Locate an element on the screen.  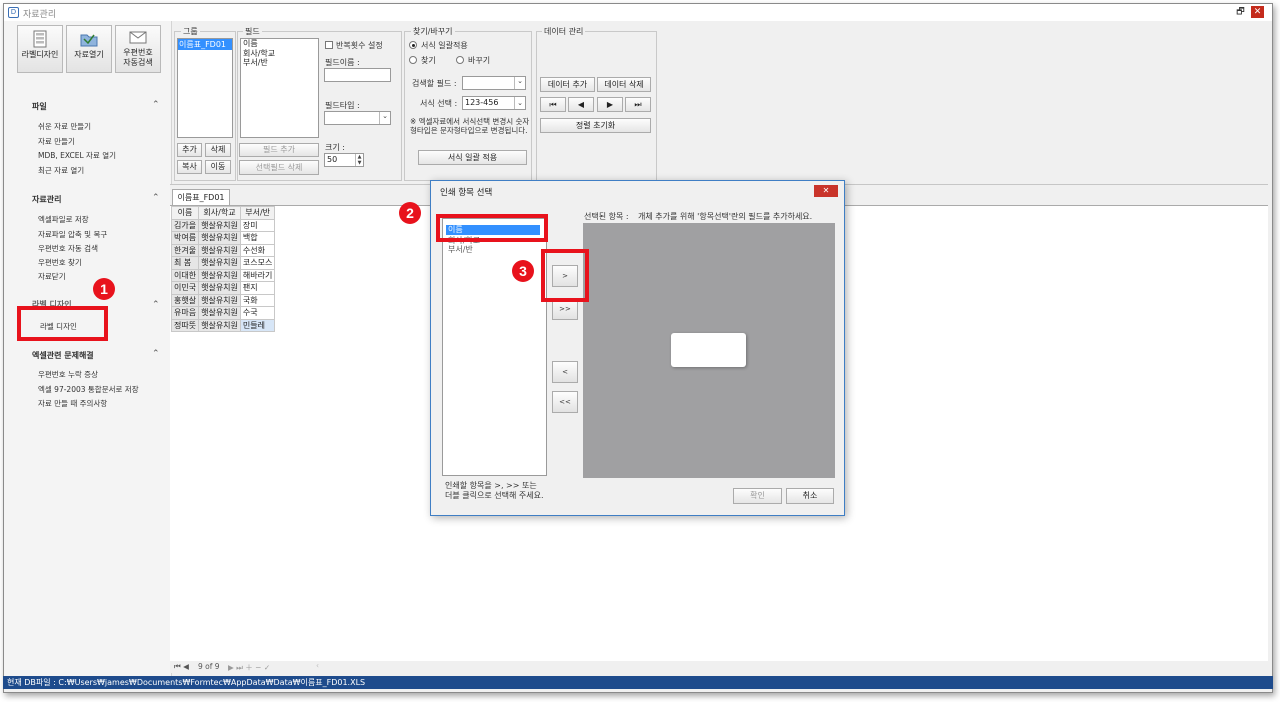
group-copy-button: 복사 is located at coordinates (189, 167).